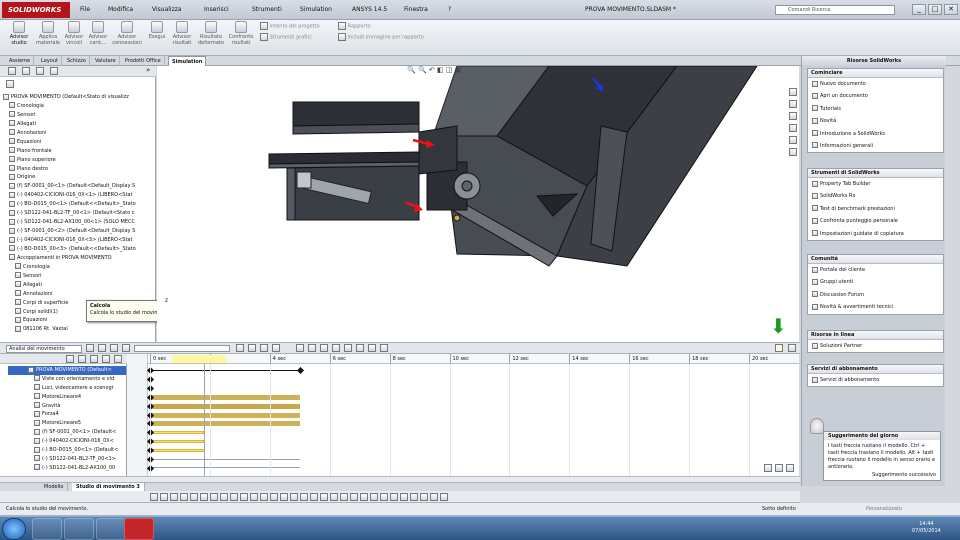 The width and height of the screenshot is (960, 540). What do you see at coordinates (14, 529) in the screenshot?
I see `start-button` at bounding box center [14, 529].